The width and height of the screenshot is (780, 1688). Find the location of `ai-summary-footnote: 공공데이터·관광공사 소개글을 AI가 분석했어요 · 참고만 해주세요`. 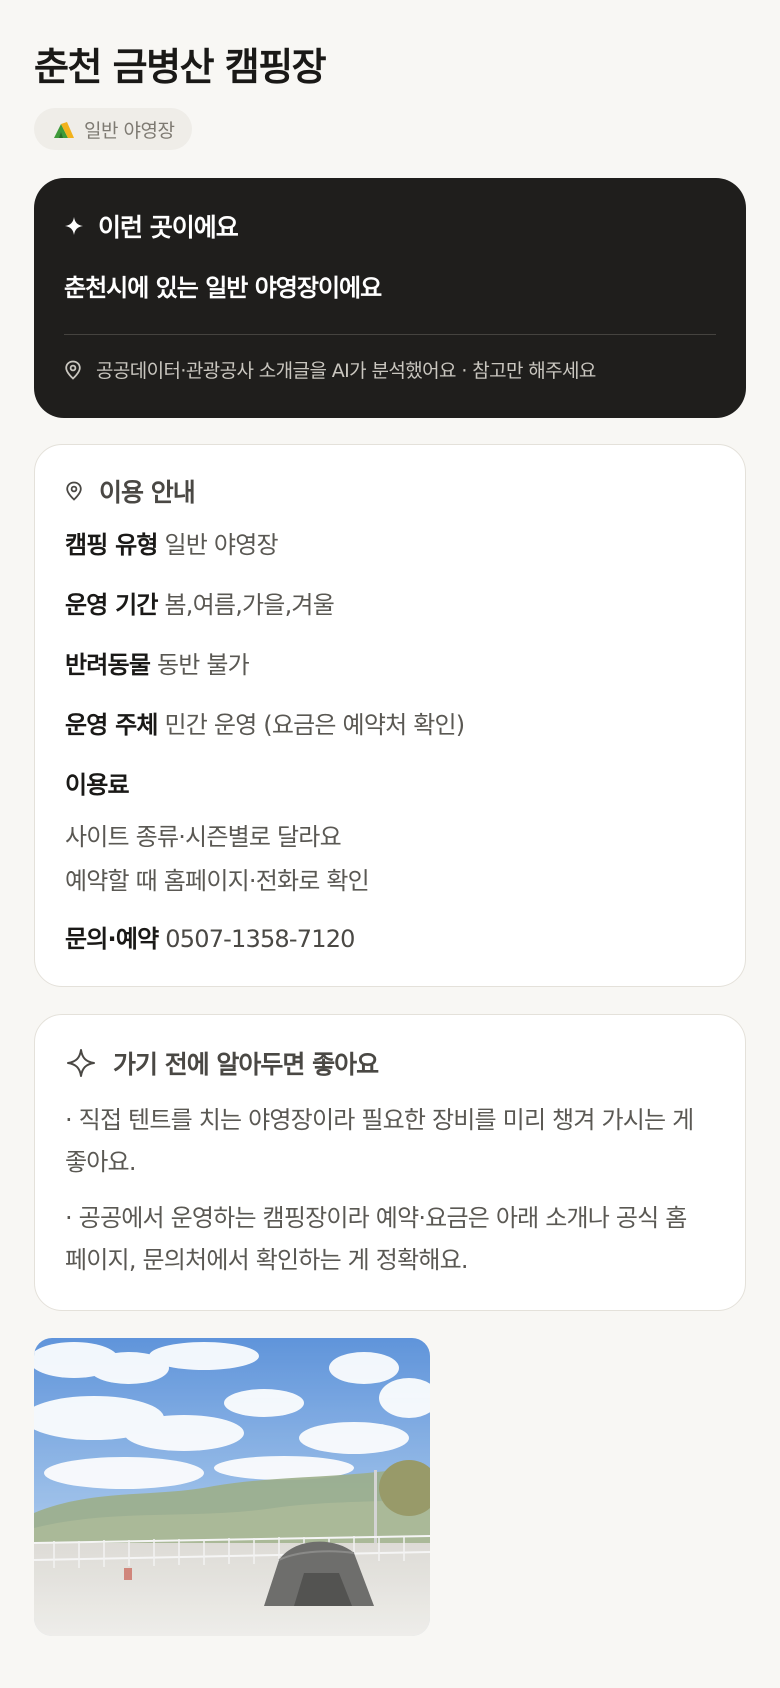

ai-summary-footnote: 공공데이터·관광공사 소개글을 AI가 분석했어요 · 참고만 해주세요 is located at coordinates (330, 369).